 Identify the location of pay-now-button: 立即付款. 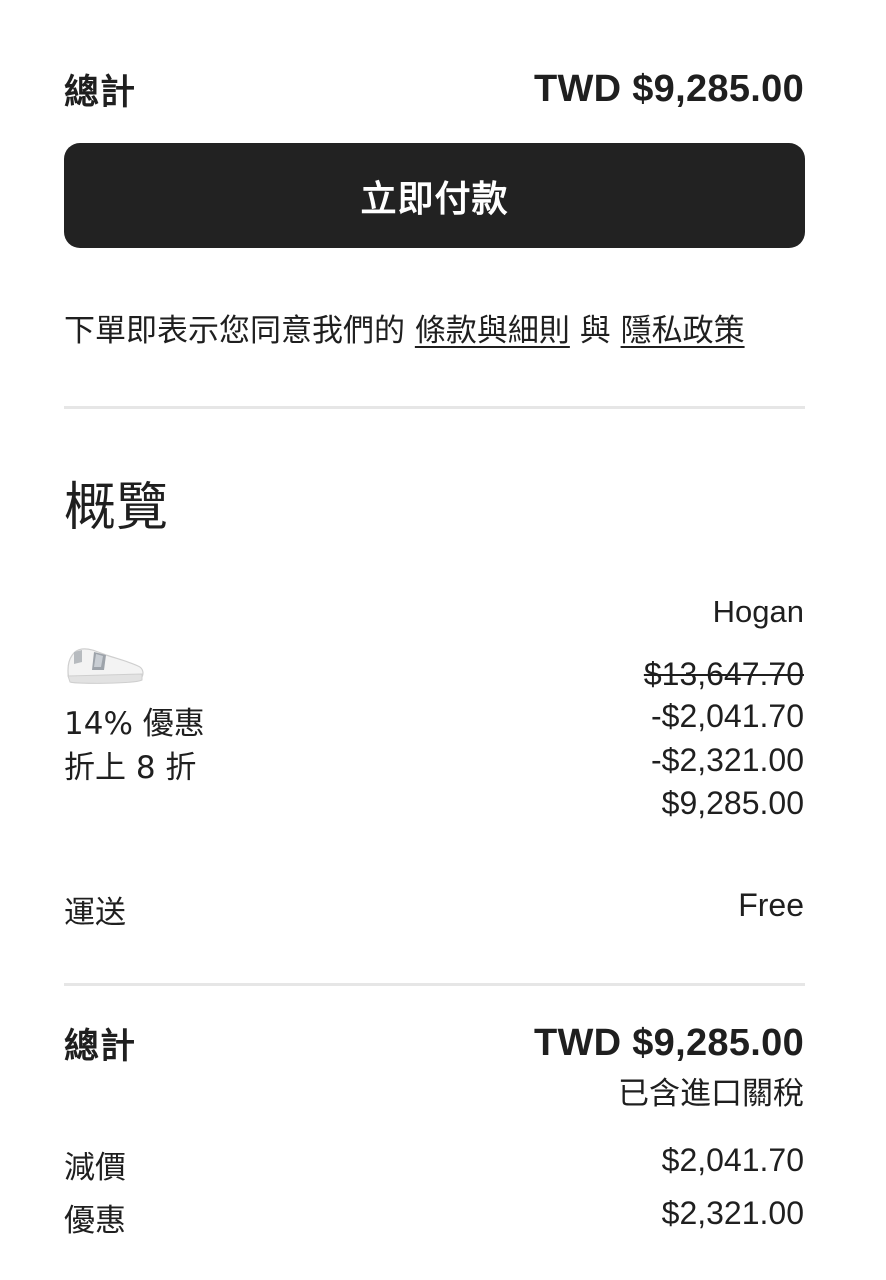
(434, 195).